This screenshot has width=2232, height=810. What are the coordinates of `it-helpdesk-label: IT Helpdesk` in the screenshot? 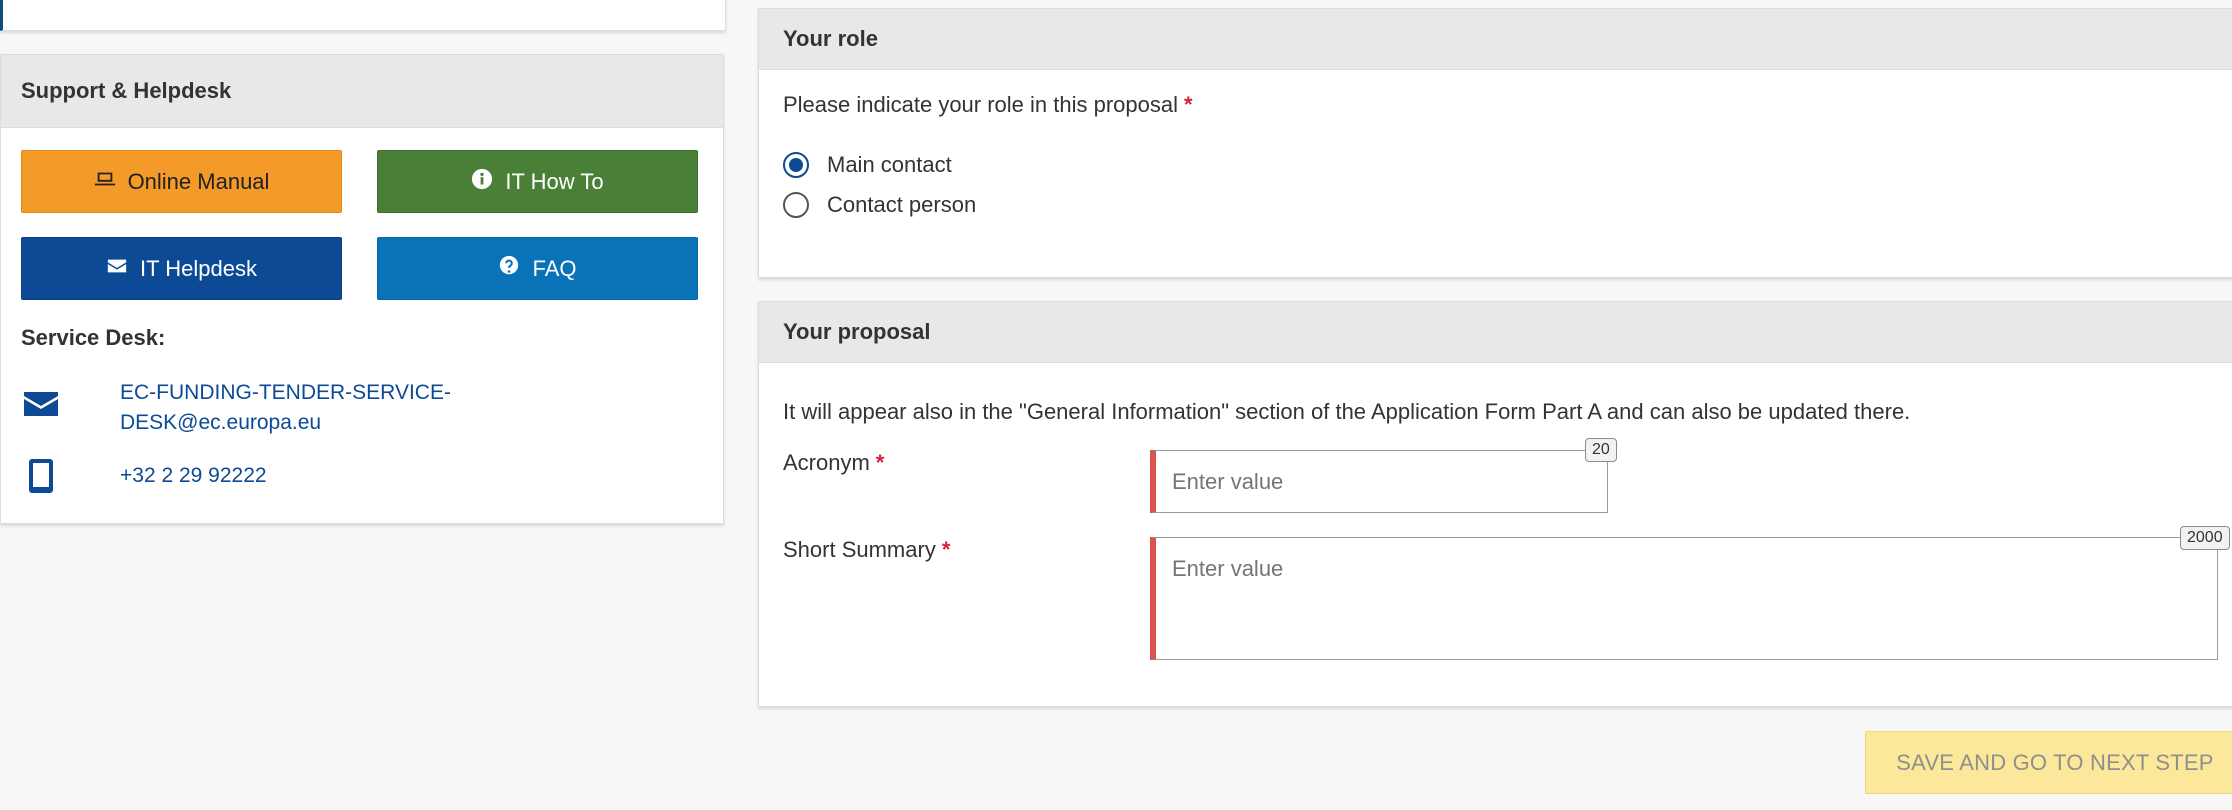 It's located at (198, 268).